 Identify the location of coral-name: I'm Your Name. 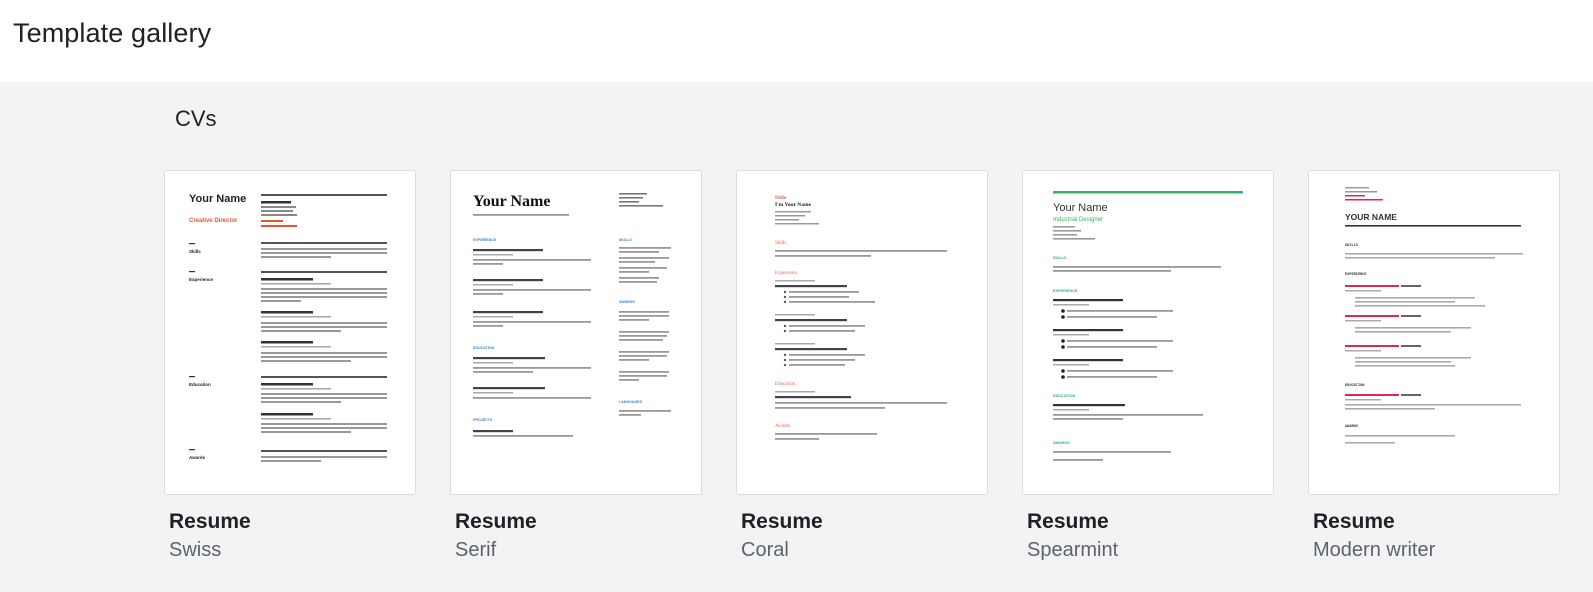
(793, 205).